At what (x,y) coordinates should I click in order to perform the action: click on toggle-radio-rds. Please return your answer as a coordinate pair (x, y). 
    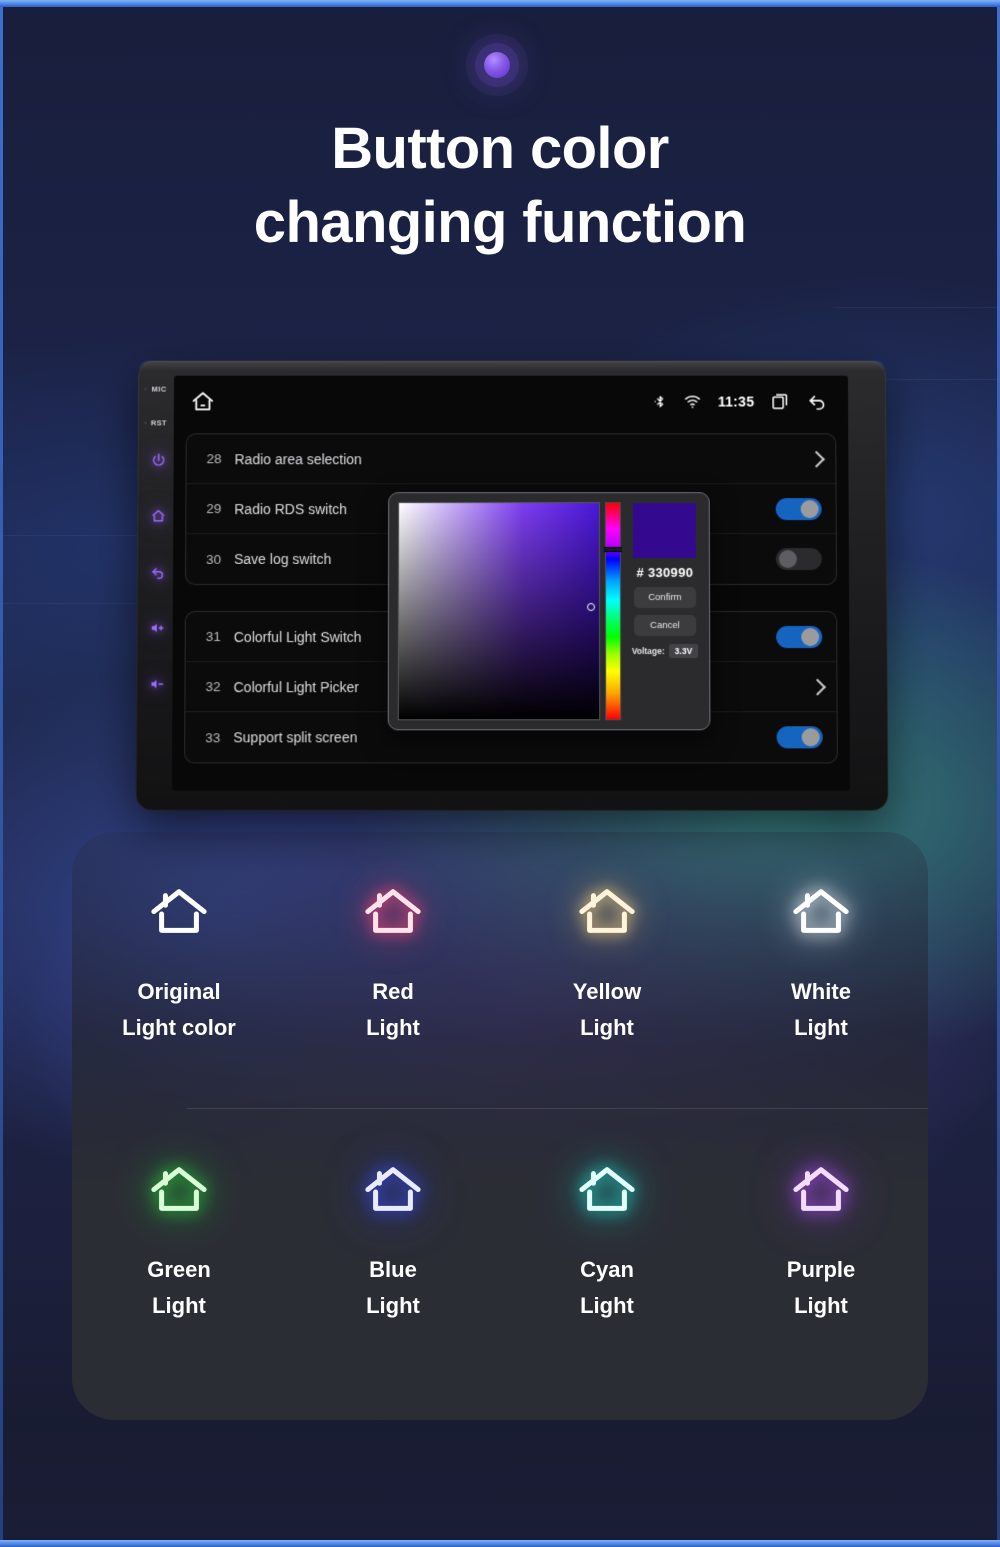
    Looking at the image, I should click on (798, 508).